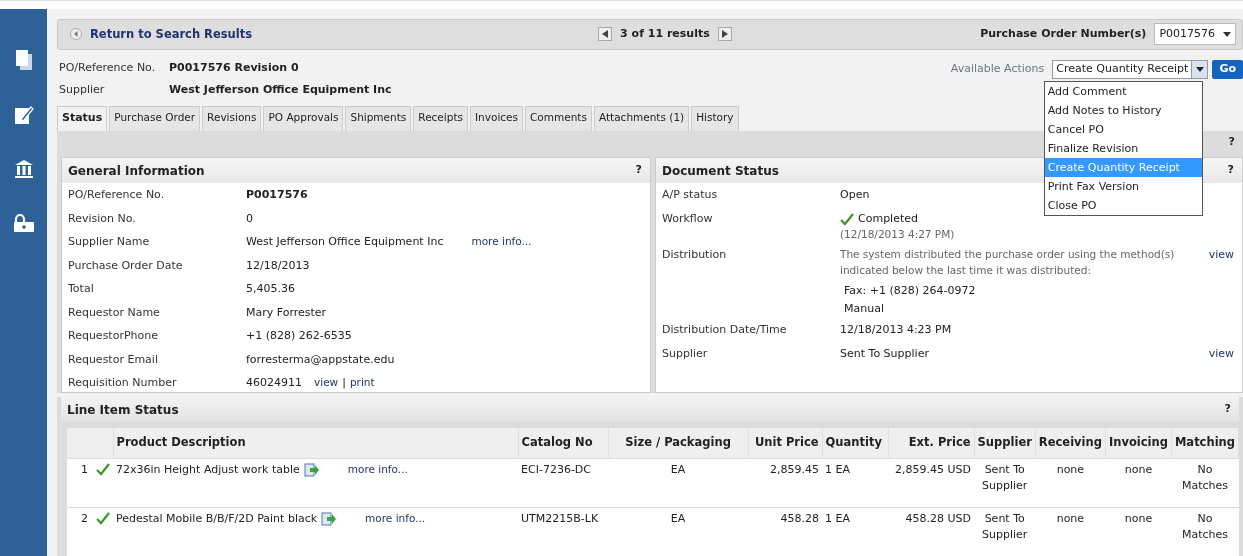  Describe the element at coordinates (1123, 110) in the screenshot. I see `menu-item: Add Notes to History` at that location.